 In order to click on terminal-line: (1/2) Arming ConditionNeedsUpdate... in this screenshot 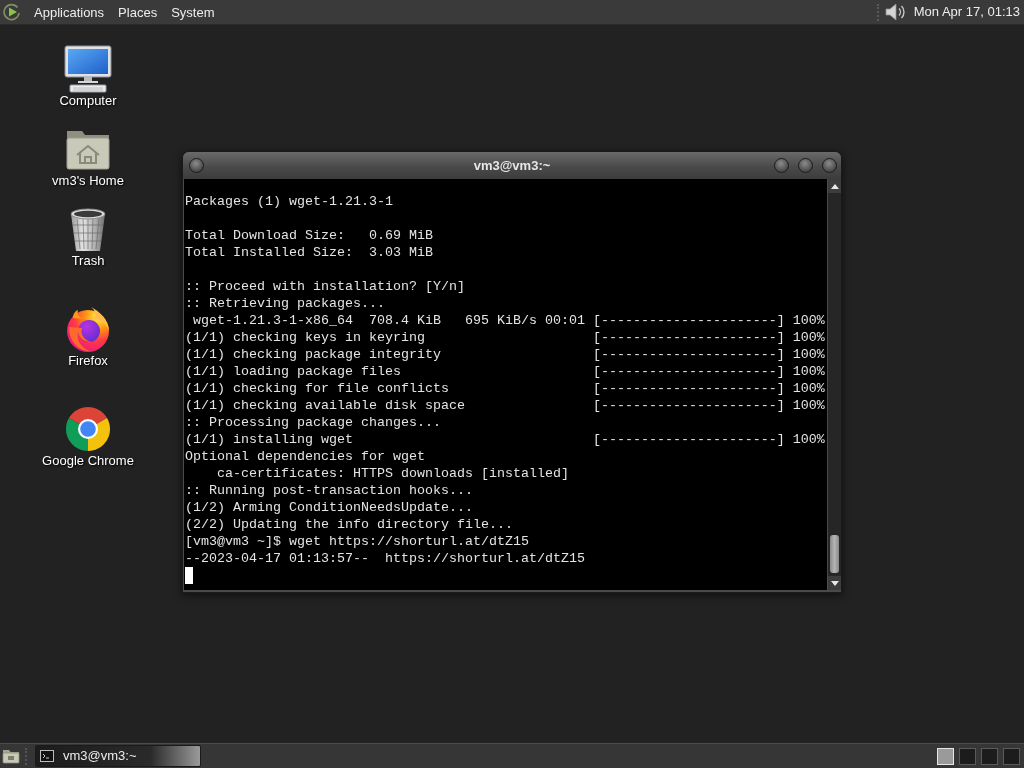, I will do `click(329, 507)`.